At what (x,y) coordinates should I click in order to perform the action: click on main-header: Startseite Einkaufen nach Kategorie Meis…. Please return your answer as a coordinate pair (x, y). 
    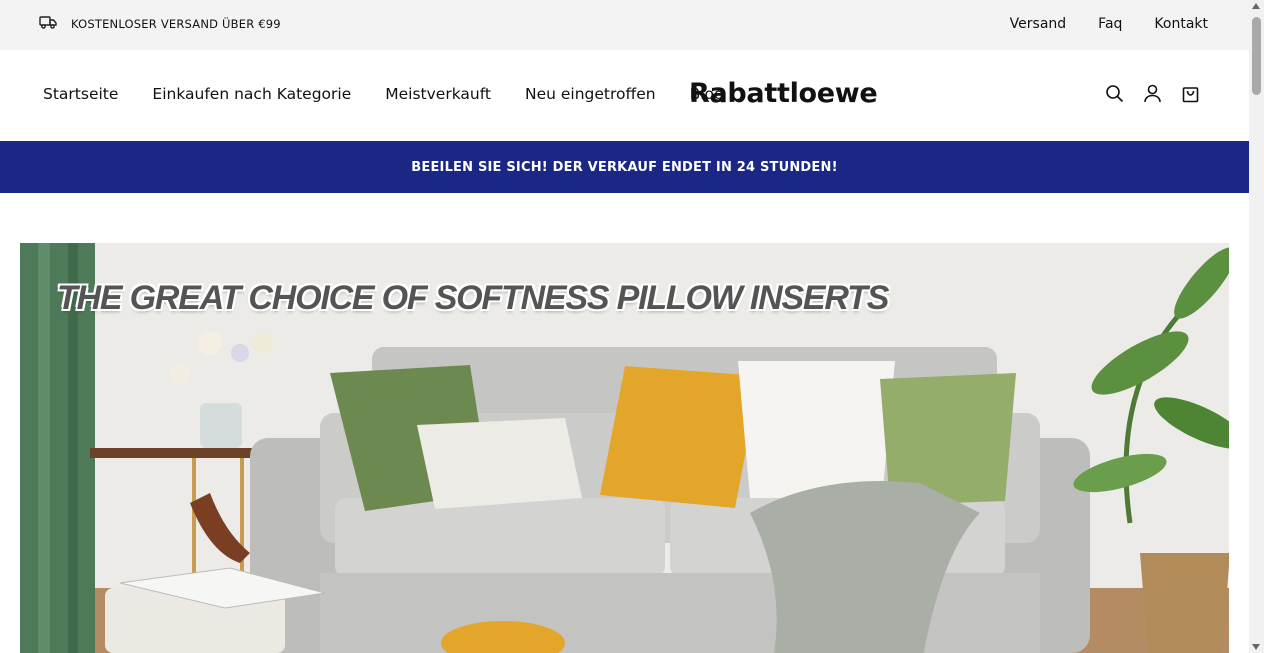
    Looking at the image, I should click on (624, 95).